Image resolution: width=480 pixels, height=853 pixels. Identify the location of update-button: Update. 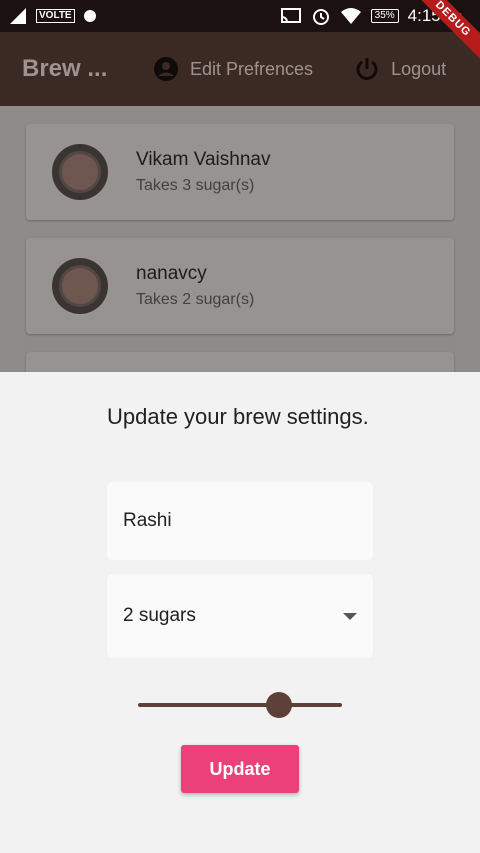
(240, 769).